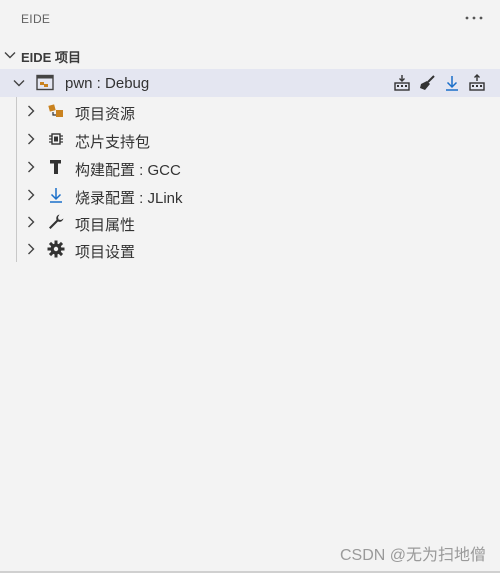 This screenshot has width=500, height=573. I want to click on section-header-eide-project: EIDE 项目, so click(250, 55).